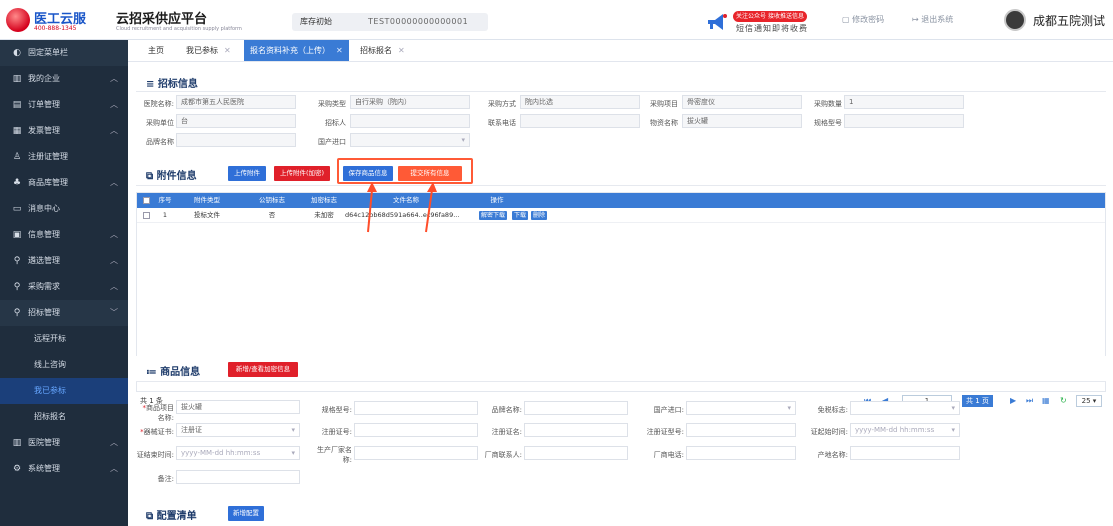  I want to click on sidebar-fixed-menu: ◐ 固定菜单栏, so click(64, 53).